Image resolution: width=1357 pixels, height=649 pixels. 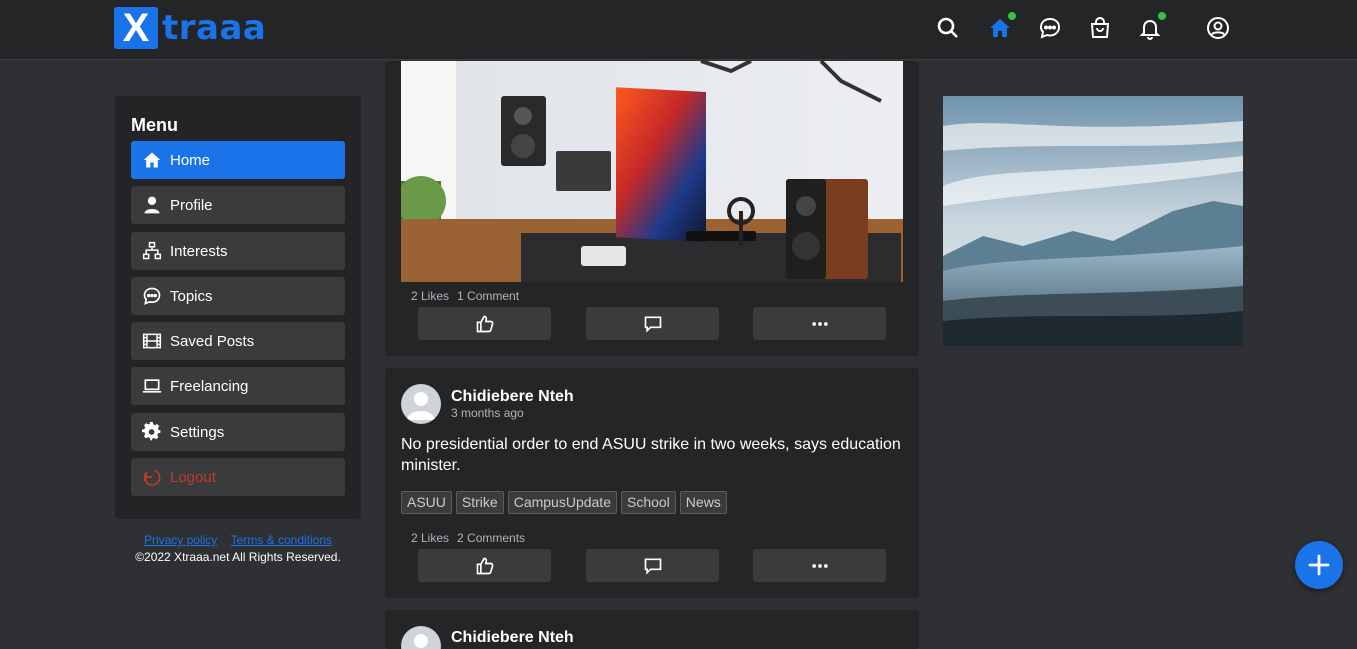 I want to click on plus-icon, so click(x=1319, y=565).